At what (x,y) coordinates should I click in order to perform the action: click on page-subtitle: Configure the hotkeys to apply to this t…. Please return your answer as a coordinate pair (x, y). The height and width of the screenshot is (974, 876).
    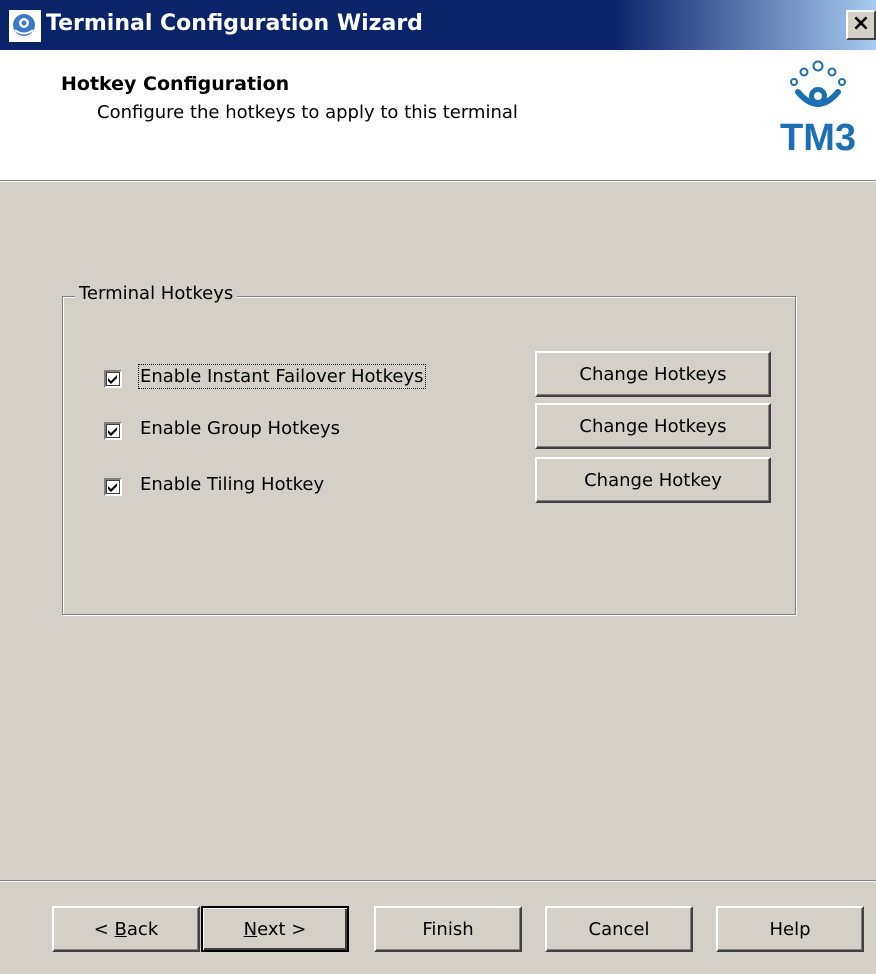
    Looking at the image, I should click on (307, 112).